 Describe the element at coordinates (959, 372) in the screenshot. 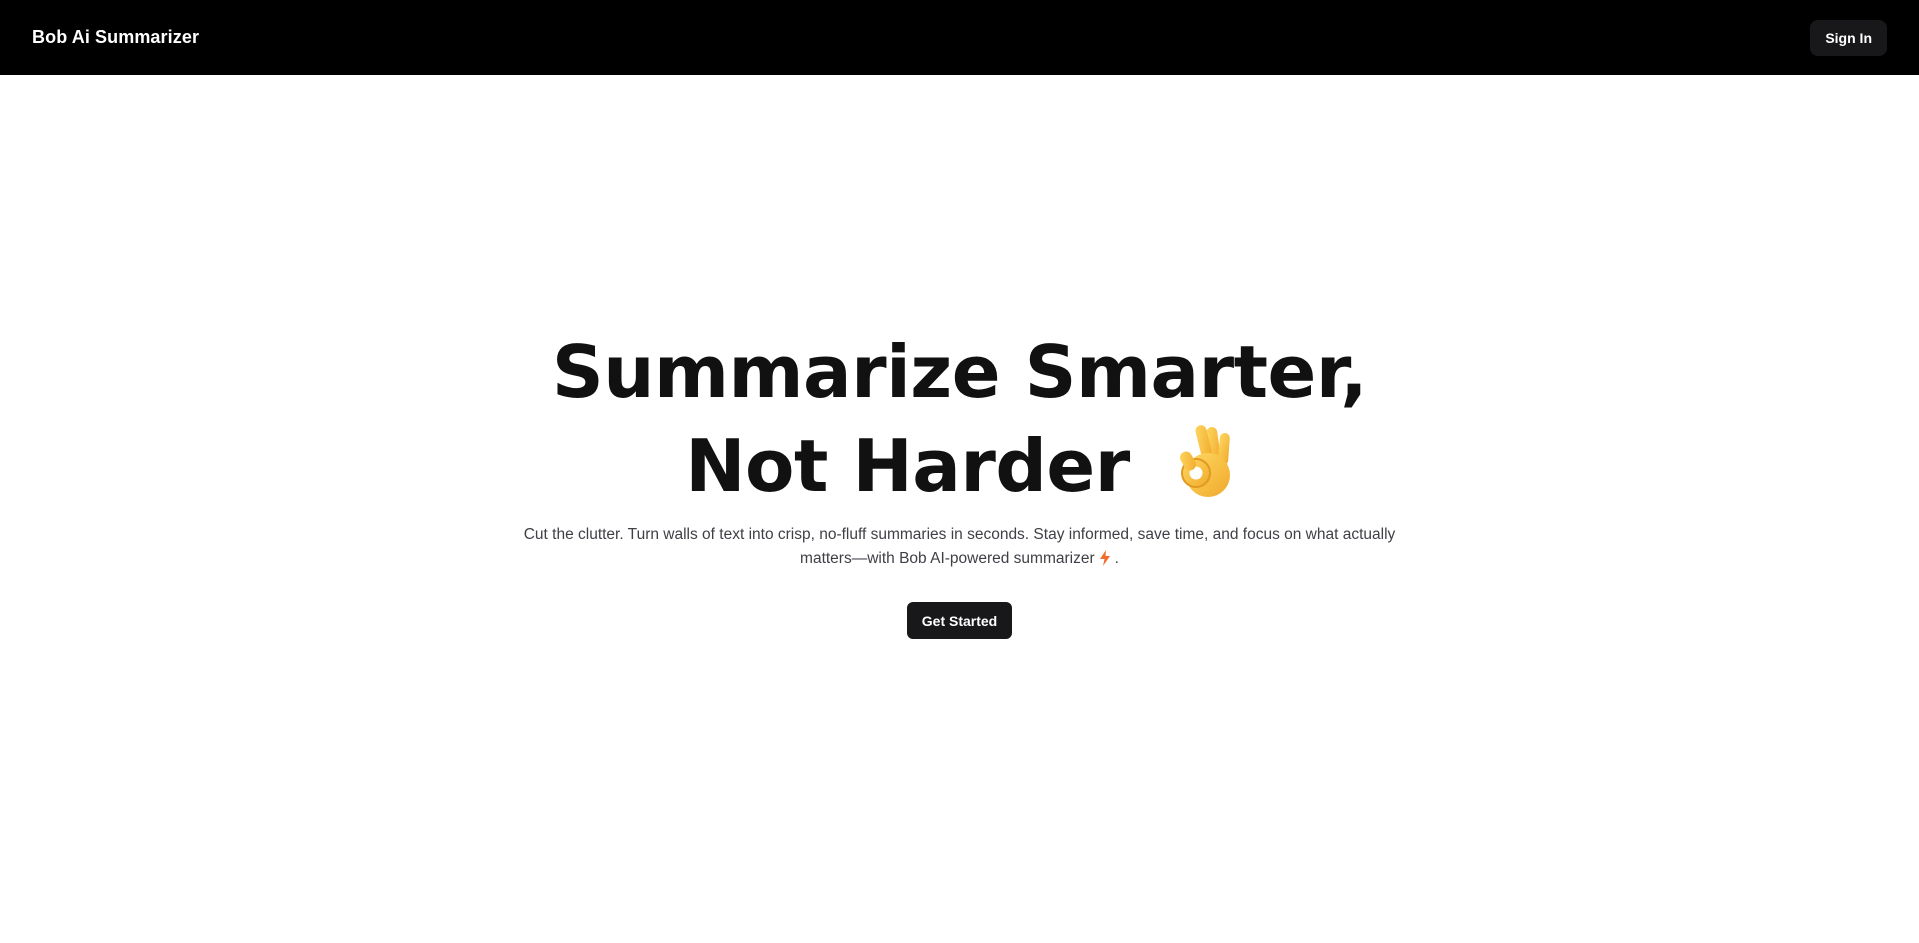

I see `headline-line-1: Summarize Smarter,` at that location.